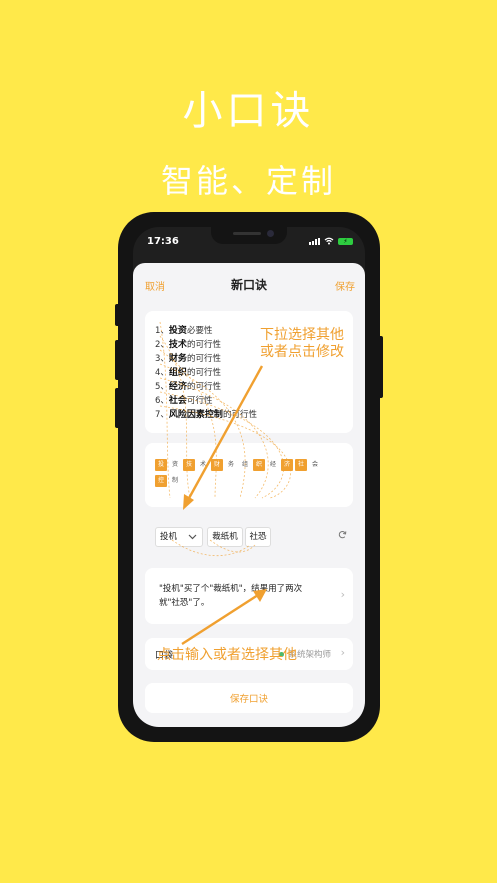 This screenshot has height=883, width=497. I want to click on front-camera, so click(270, 233).